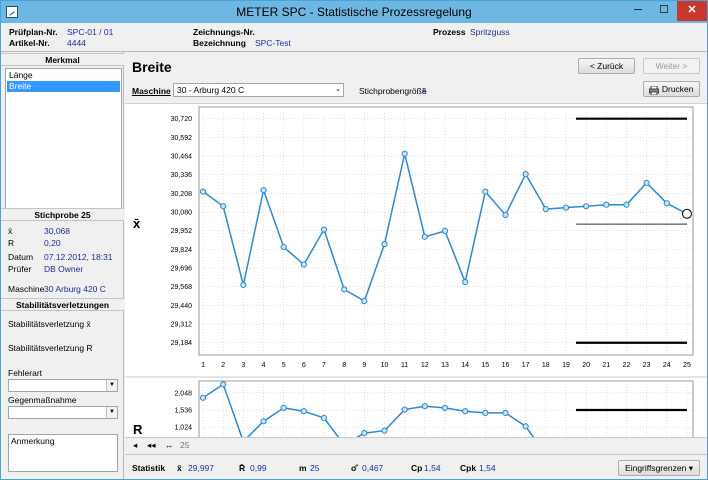 This screenshot has height=480, width=708. What do you see at coordinates (638, 11) in the screenshot?
I see `minimize-button: ─` at bounding box center [638, 11].